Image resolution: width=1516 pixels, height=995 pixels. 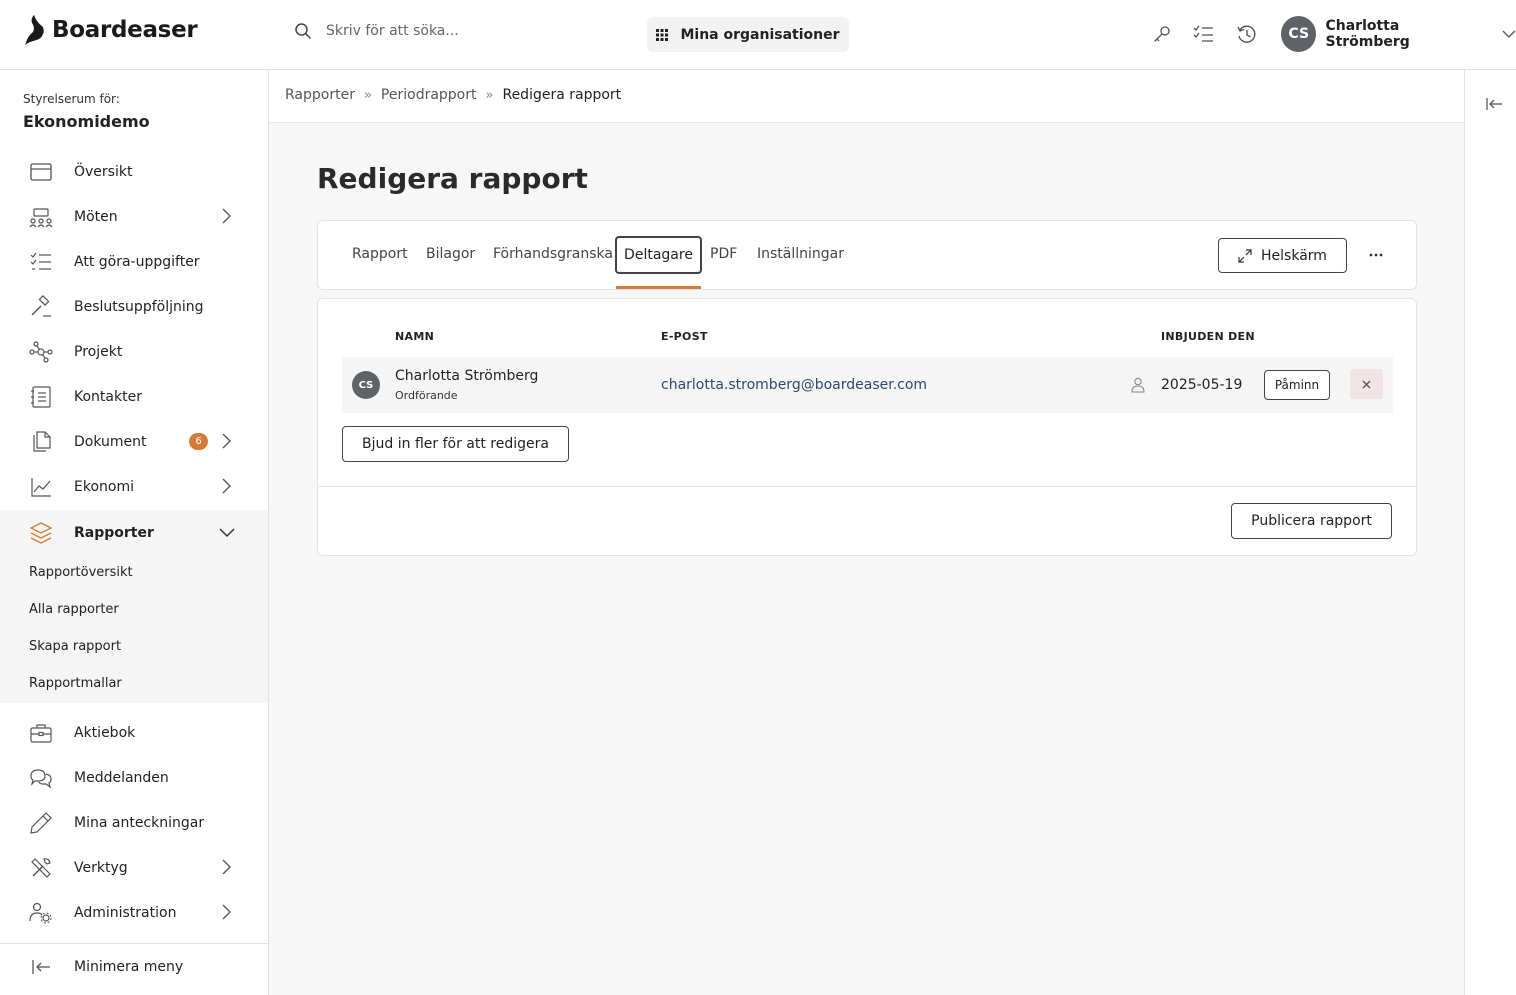 I want to click on fullscreen-button: Helskärm, so click(x=1282, y=255).